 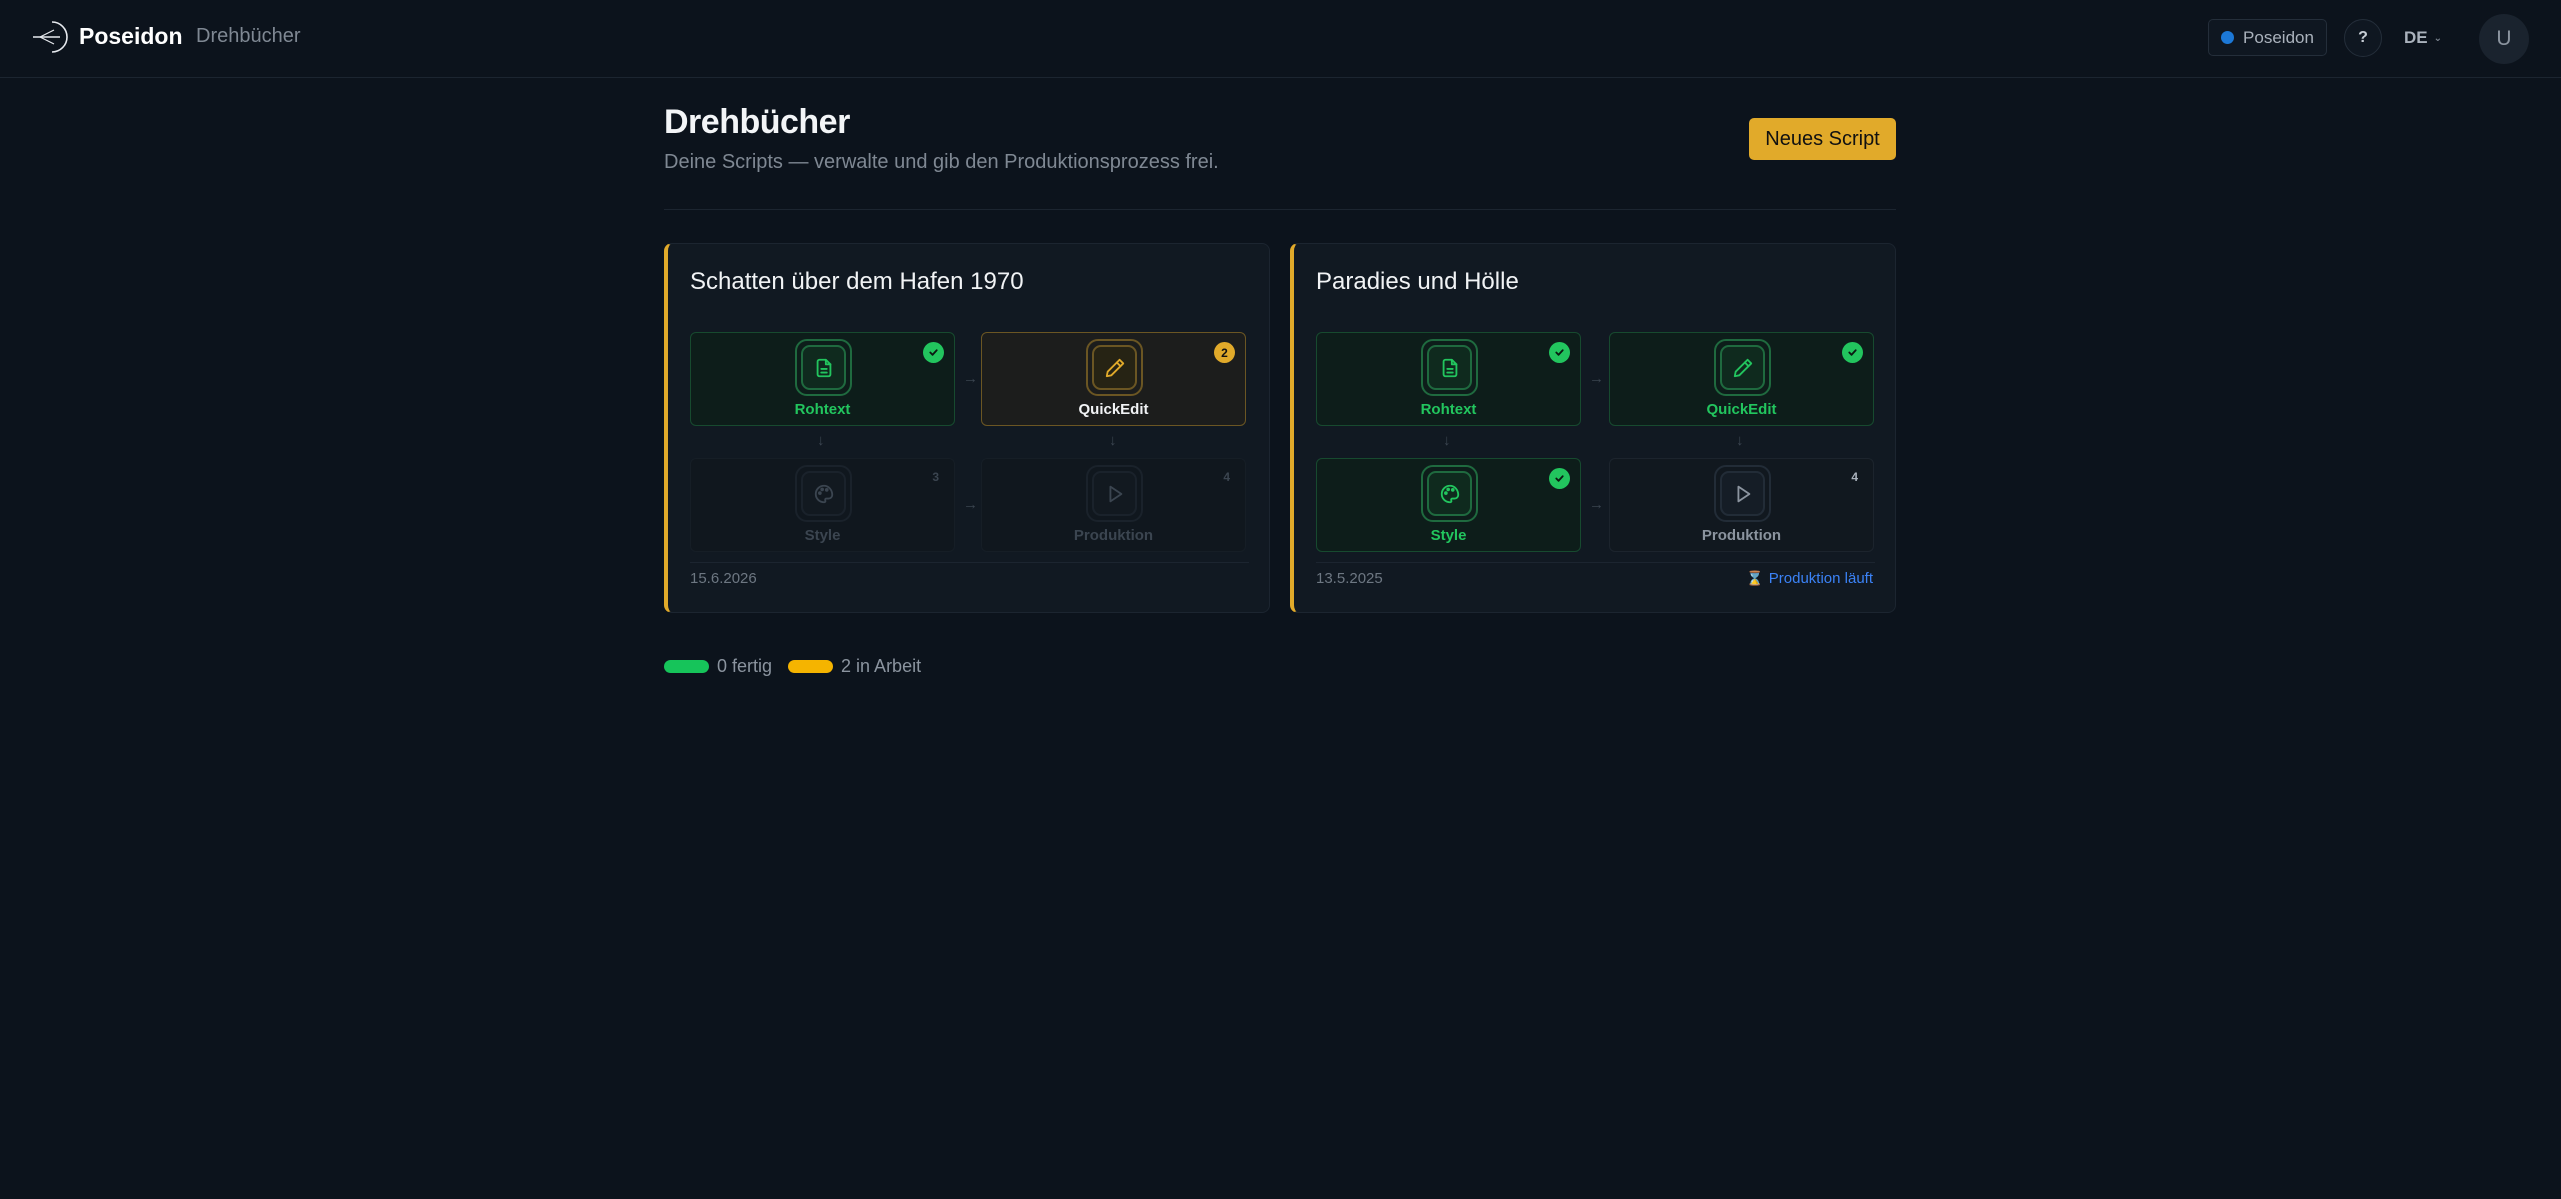 I want to click on legend-in-progress-label: 2 in Arbeit, so click(x=881, y=666).